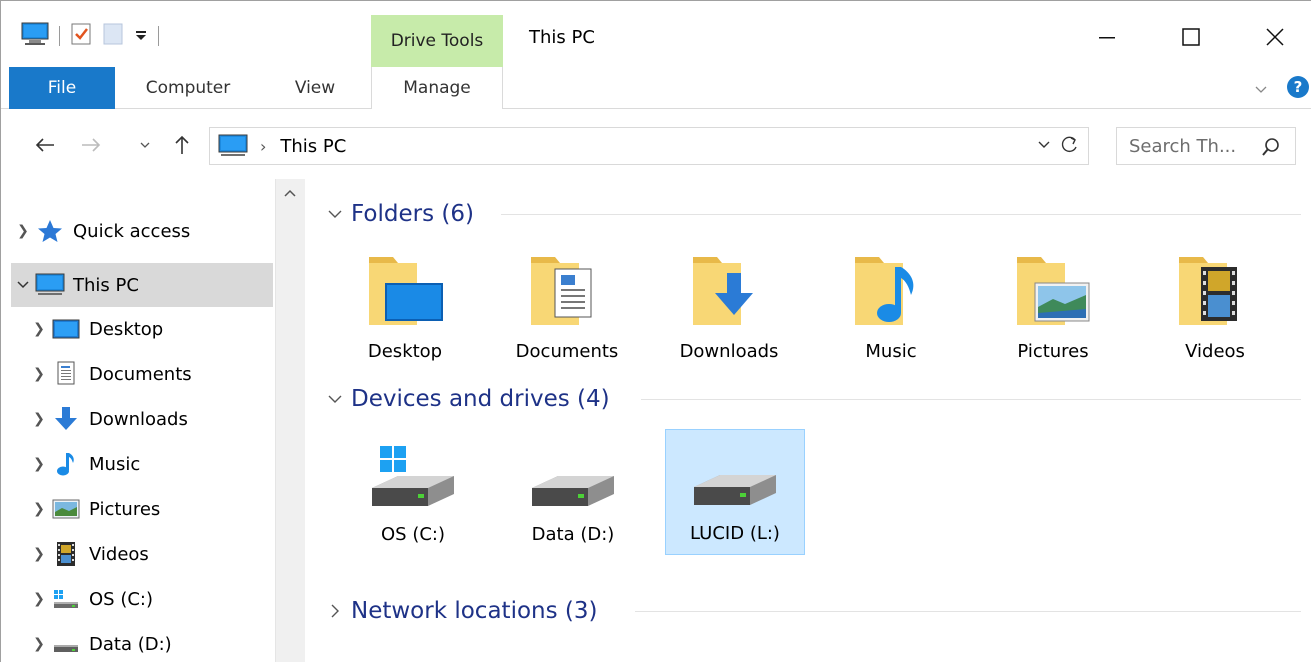 The height and width of the screenshot is (662, 1311). What do you see at coordinates (81, 36) in the screenshot?
I see `properties-icon` at bounding box center [81, 36].